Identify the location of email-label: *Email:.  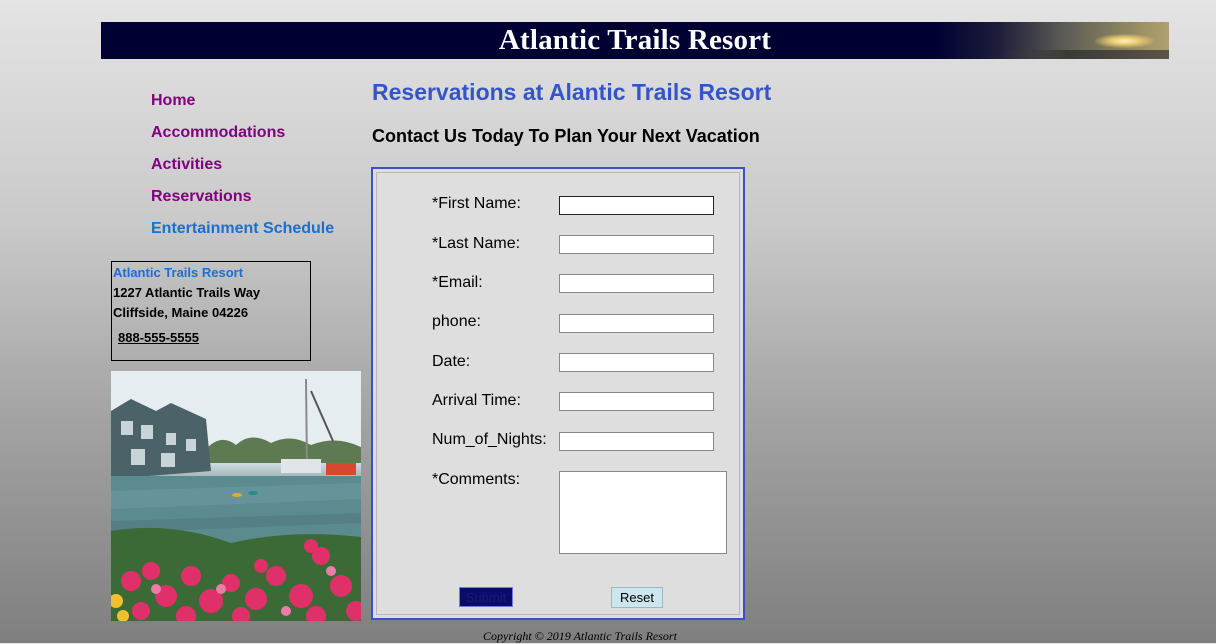
(457, 282).